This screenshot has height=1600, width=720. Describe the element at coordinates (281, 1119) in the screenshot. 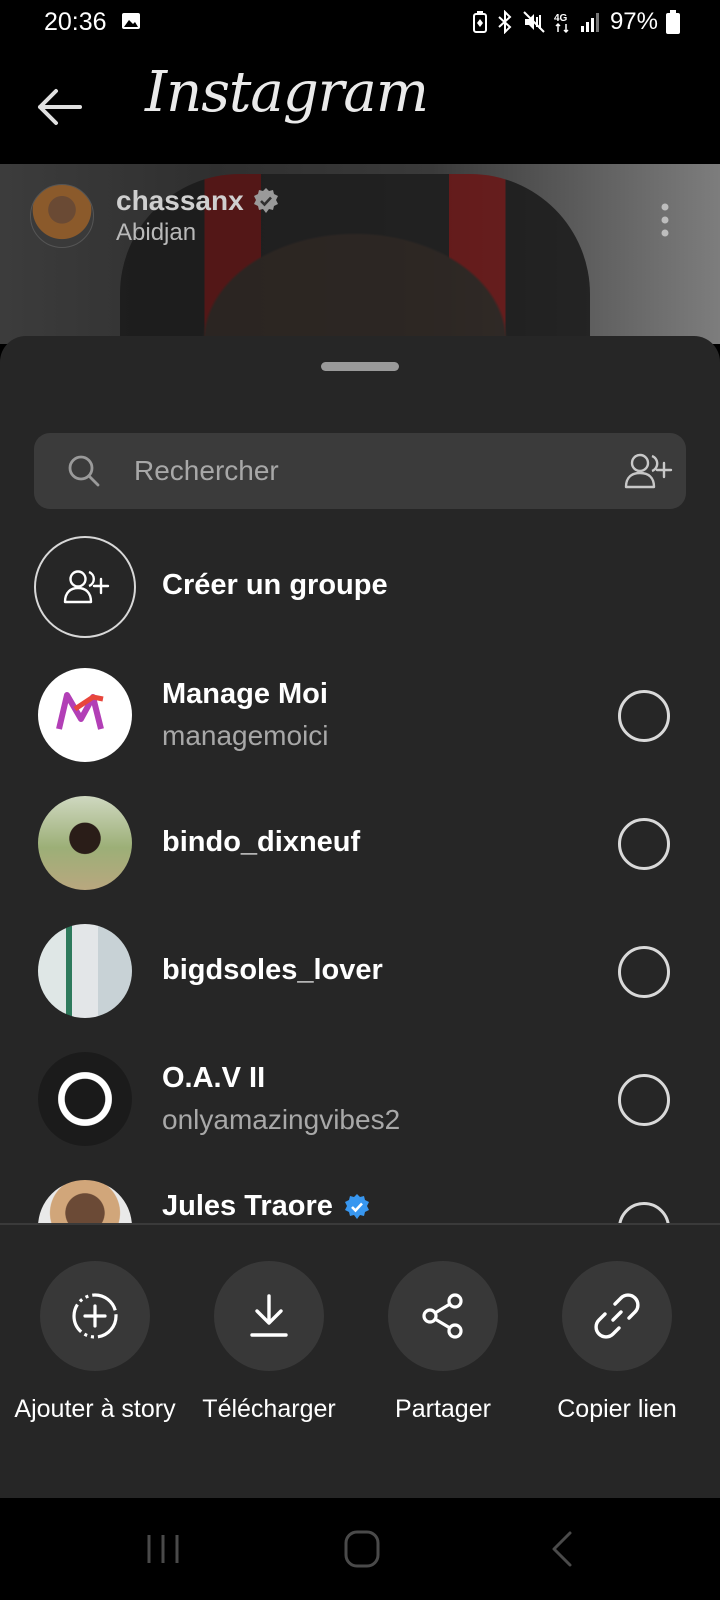

I see `contact-username: onlyamazingvibes2` at that location.